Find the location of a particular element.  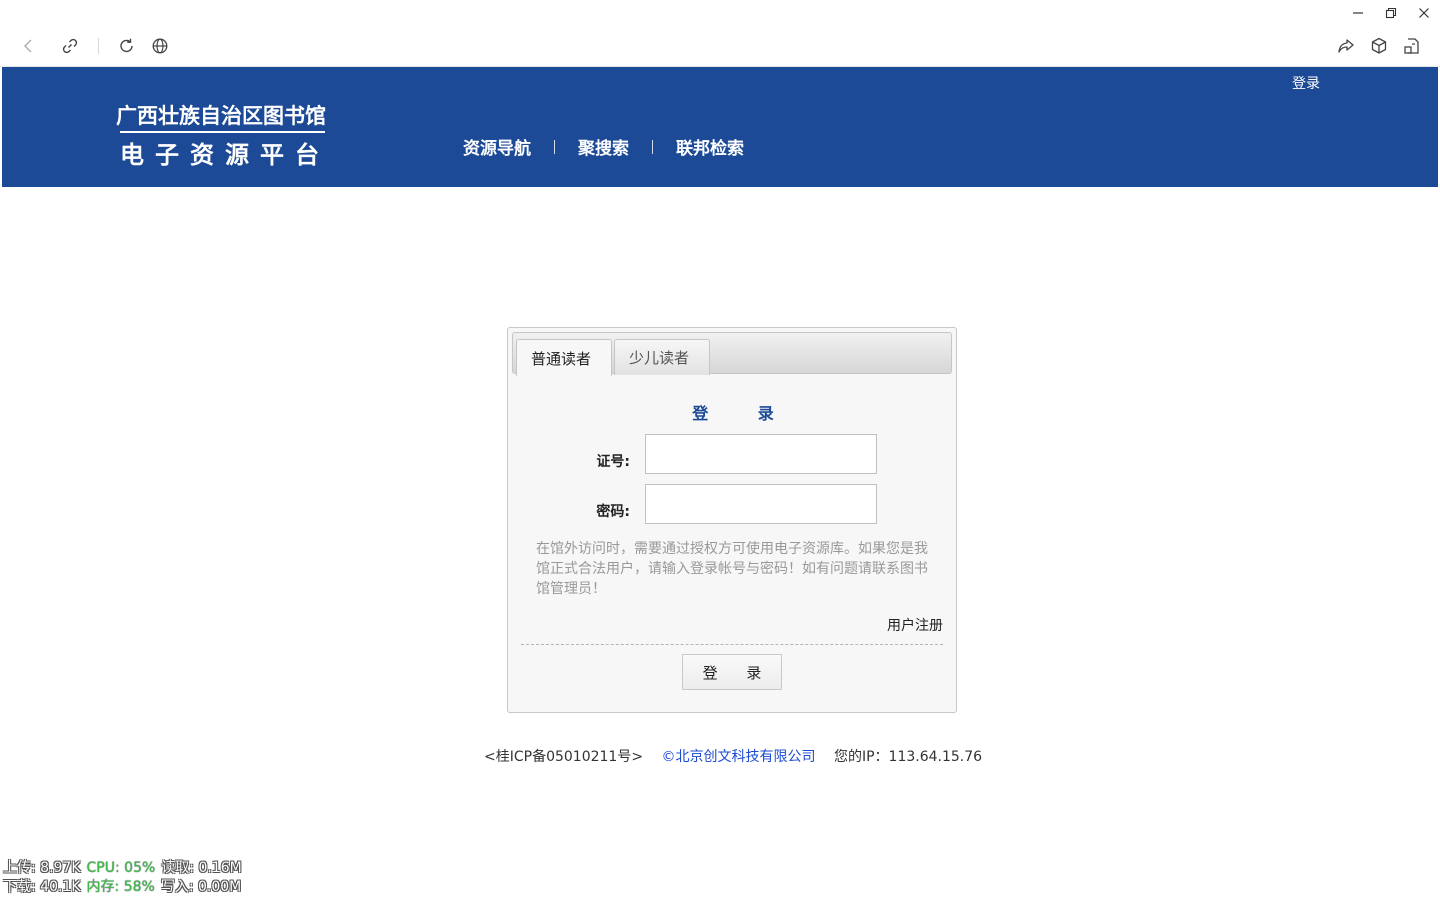

cpu-usage: CPU: 05% is located at coordinates (121, 868).